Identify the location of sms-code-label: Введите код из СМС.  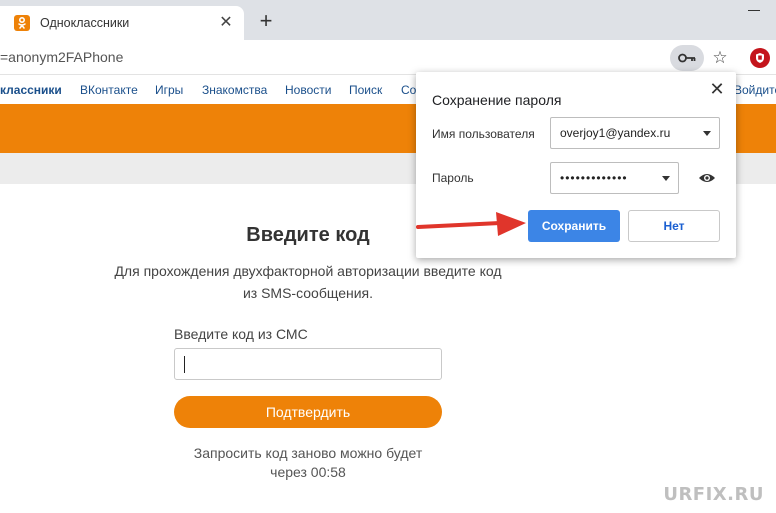
(241, 334).